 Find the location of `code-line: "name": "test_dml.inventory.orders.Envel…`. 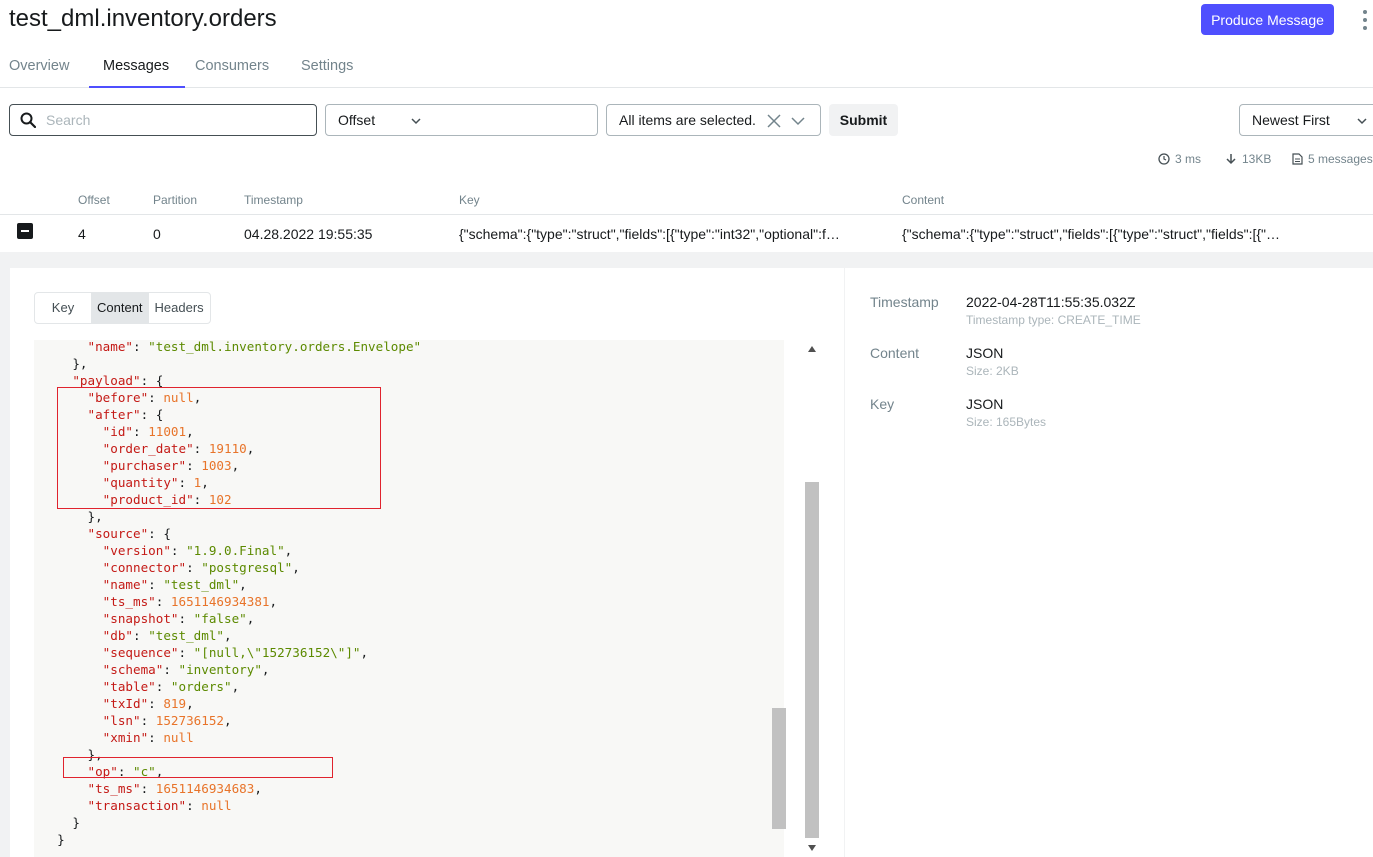

code-line: "name": "test_dml.inventory.orders.Envel… is located at coordinates (413, 347).